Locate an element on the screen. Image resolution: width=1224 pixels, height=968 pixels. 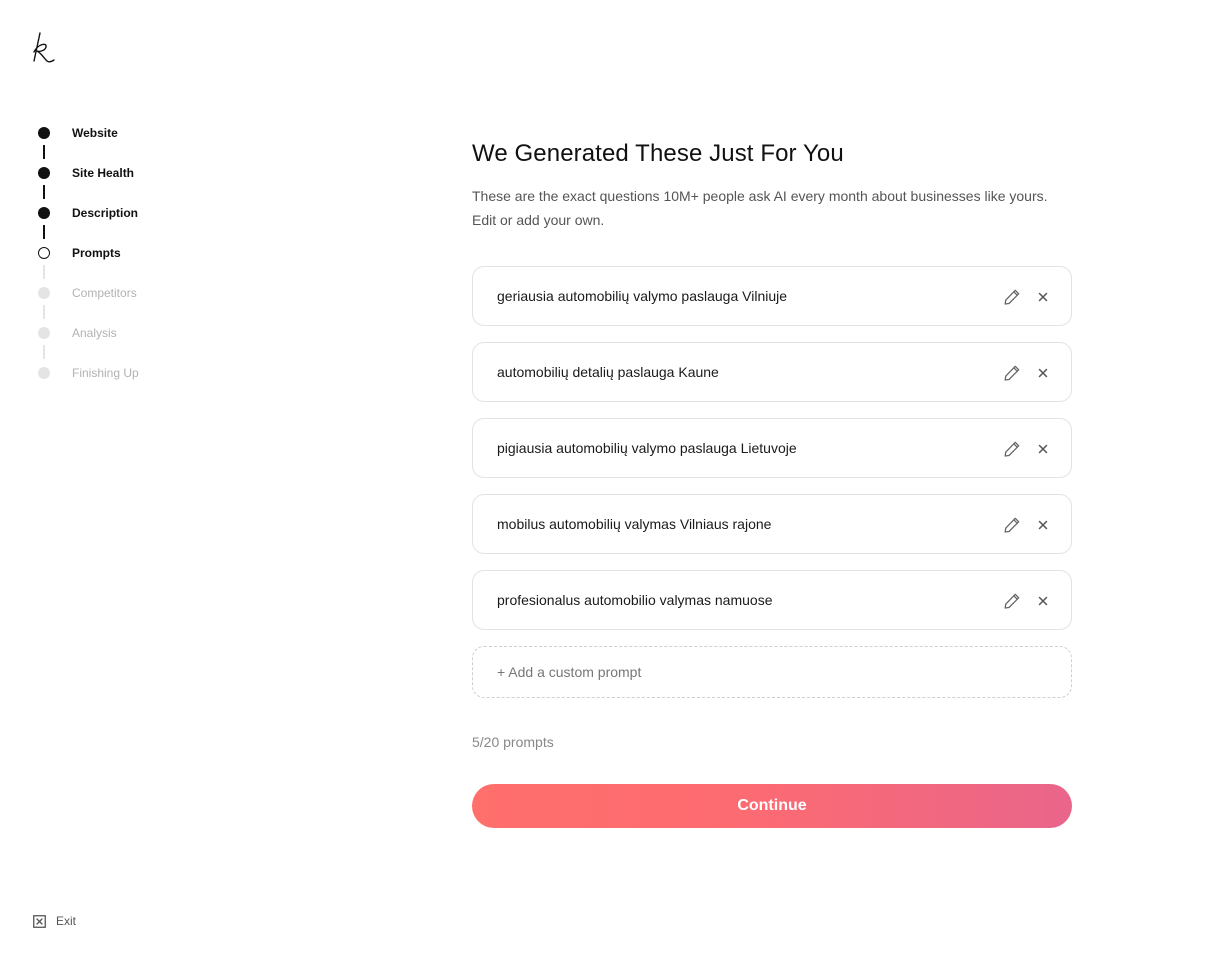
prompt-count: 5/20 prompts is located at coordinates (513, 742).